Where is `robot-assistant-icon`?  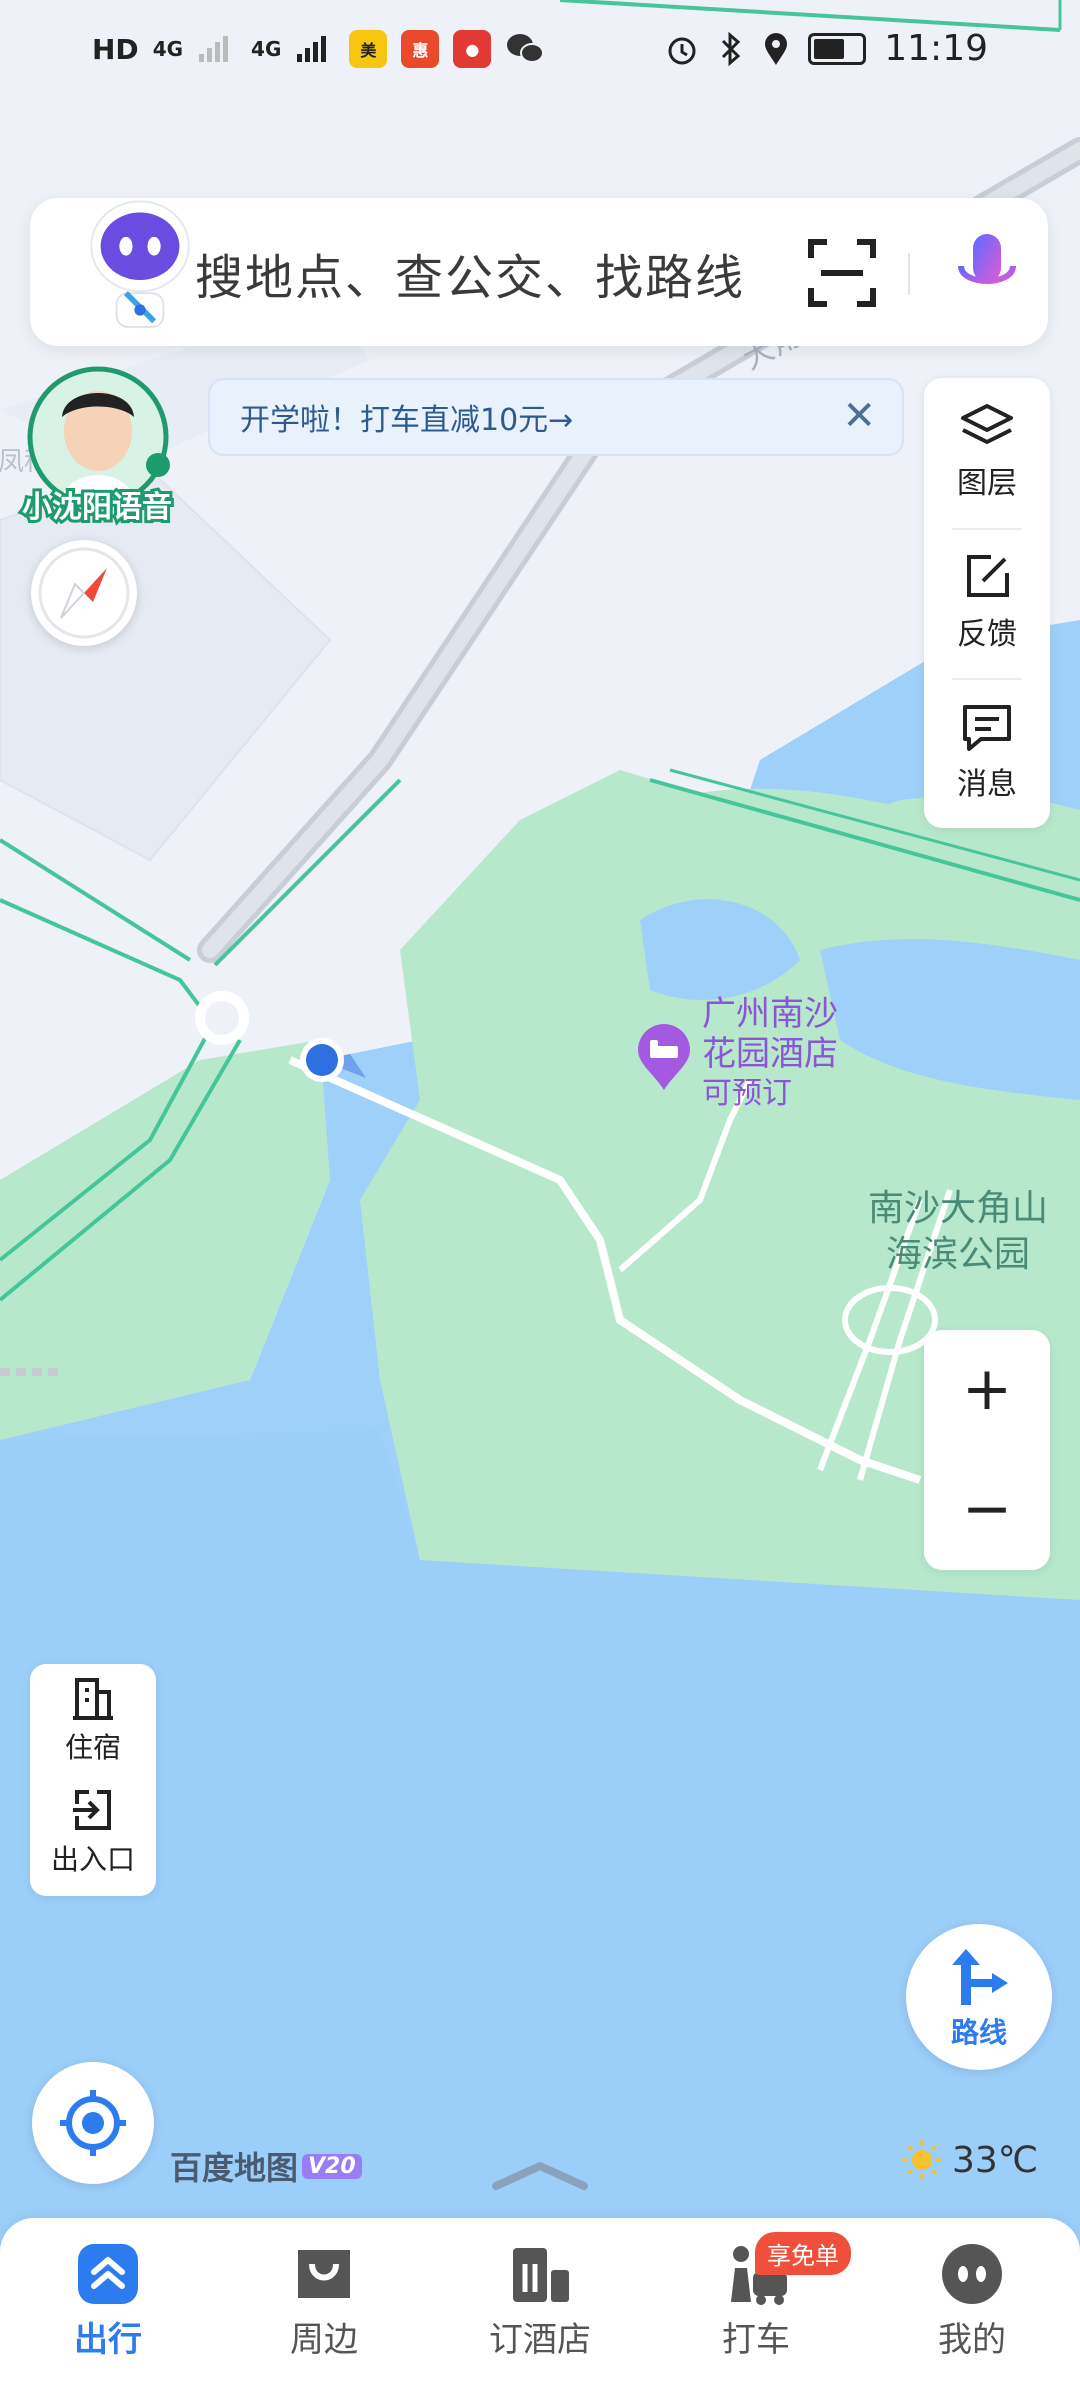
robot-assistant-icon is located at coordinates (140, 265).